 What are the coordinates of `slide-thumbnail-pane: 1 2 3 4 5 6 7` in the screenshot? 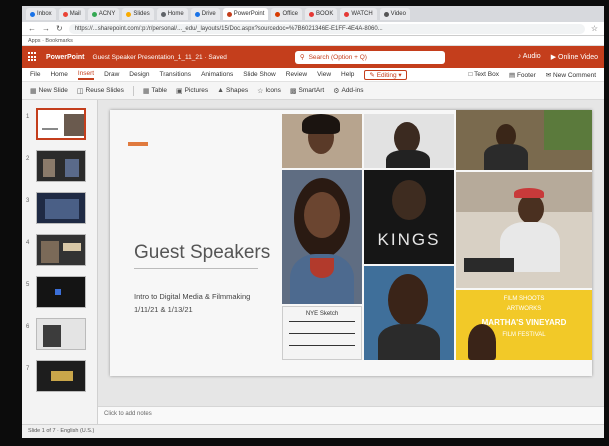 It's located at (60, 262).